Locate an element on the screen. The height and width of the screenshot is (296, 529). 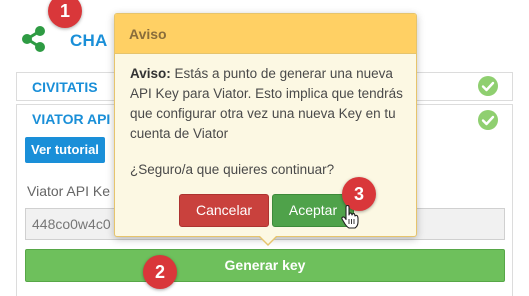
share-icon is located at coordinates (34, 39).